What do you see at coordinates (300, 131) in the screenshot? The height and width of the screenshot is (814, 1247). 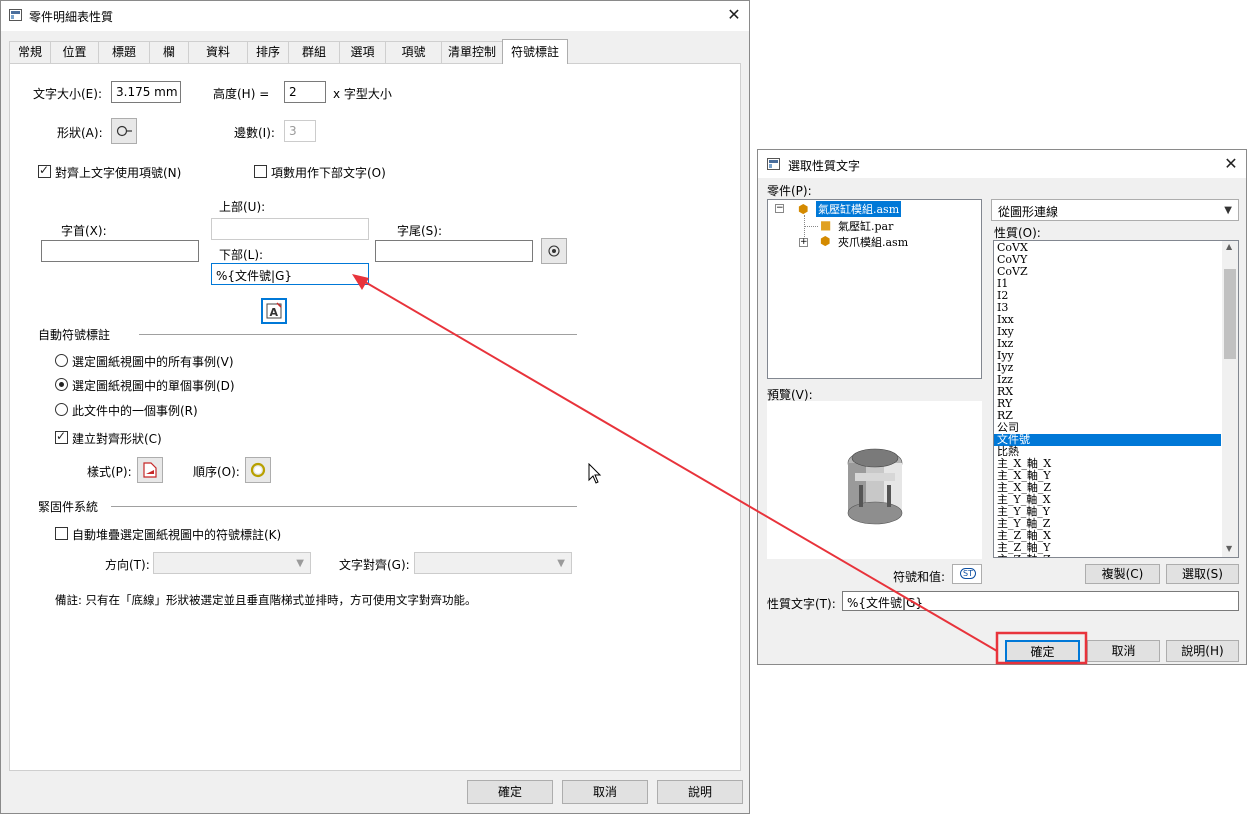 I see `sides-input: 3` at bounding box center [300, 131].